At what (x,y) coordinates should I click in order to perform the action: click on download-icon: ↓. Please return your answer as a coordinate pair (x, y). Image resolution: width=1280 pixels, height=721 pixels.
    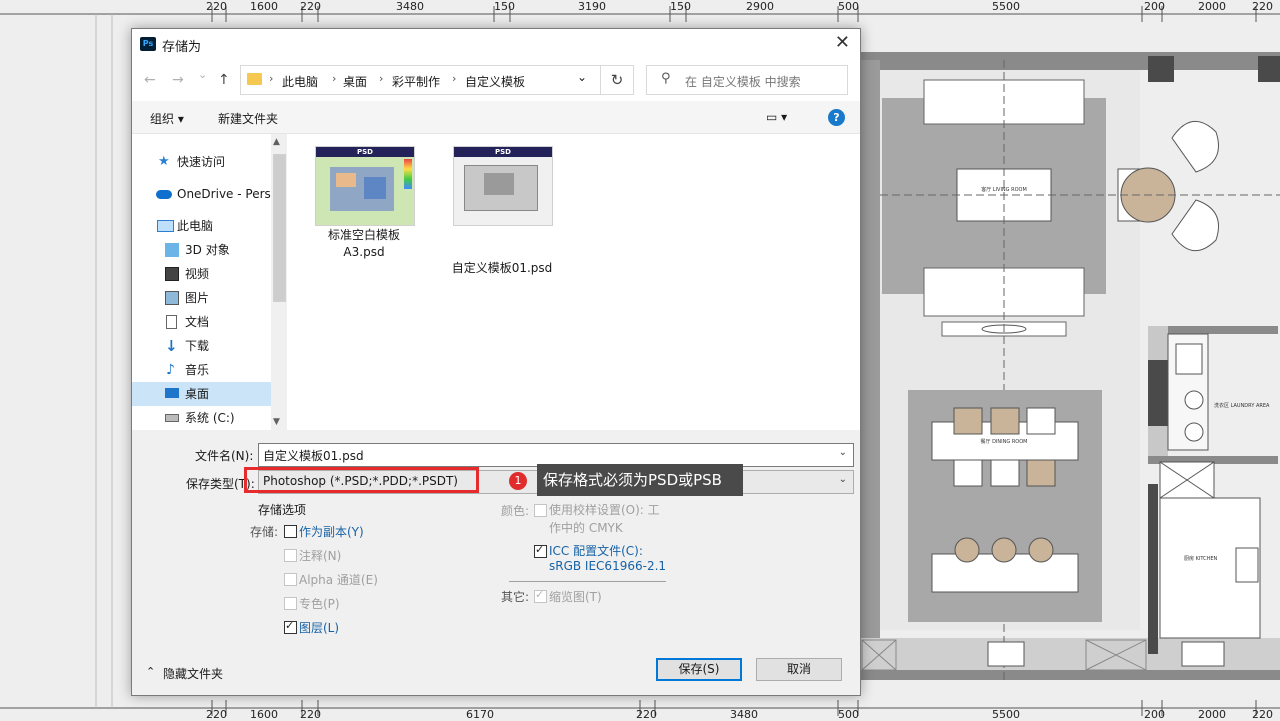
    Looking at the image, I should click on (171, 346).